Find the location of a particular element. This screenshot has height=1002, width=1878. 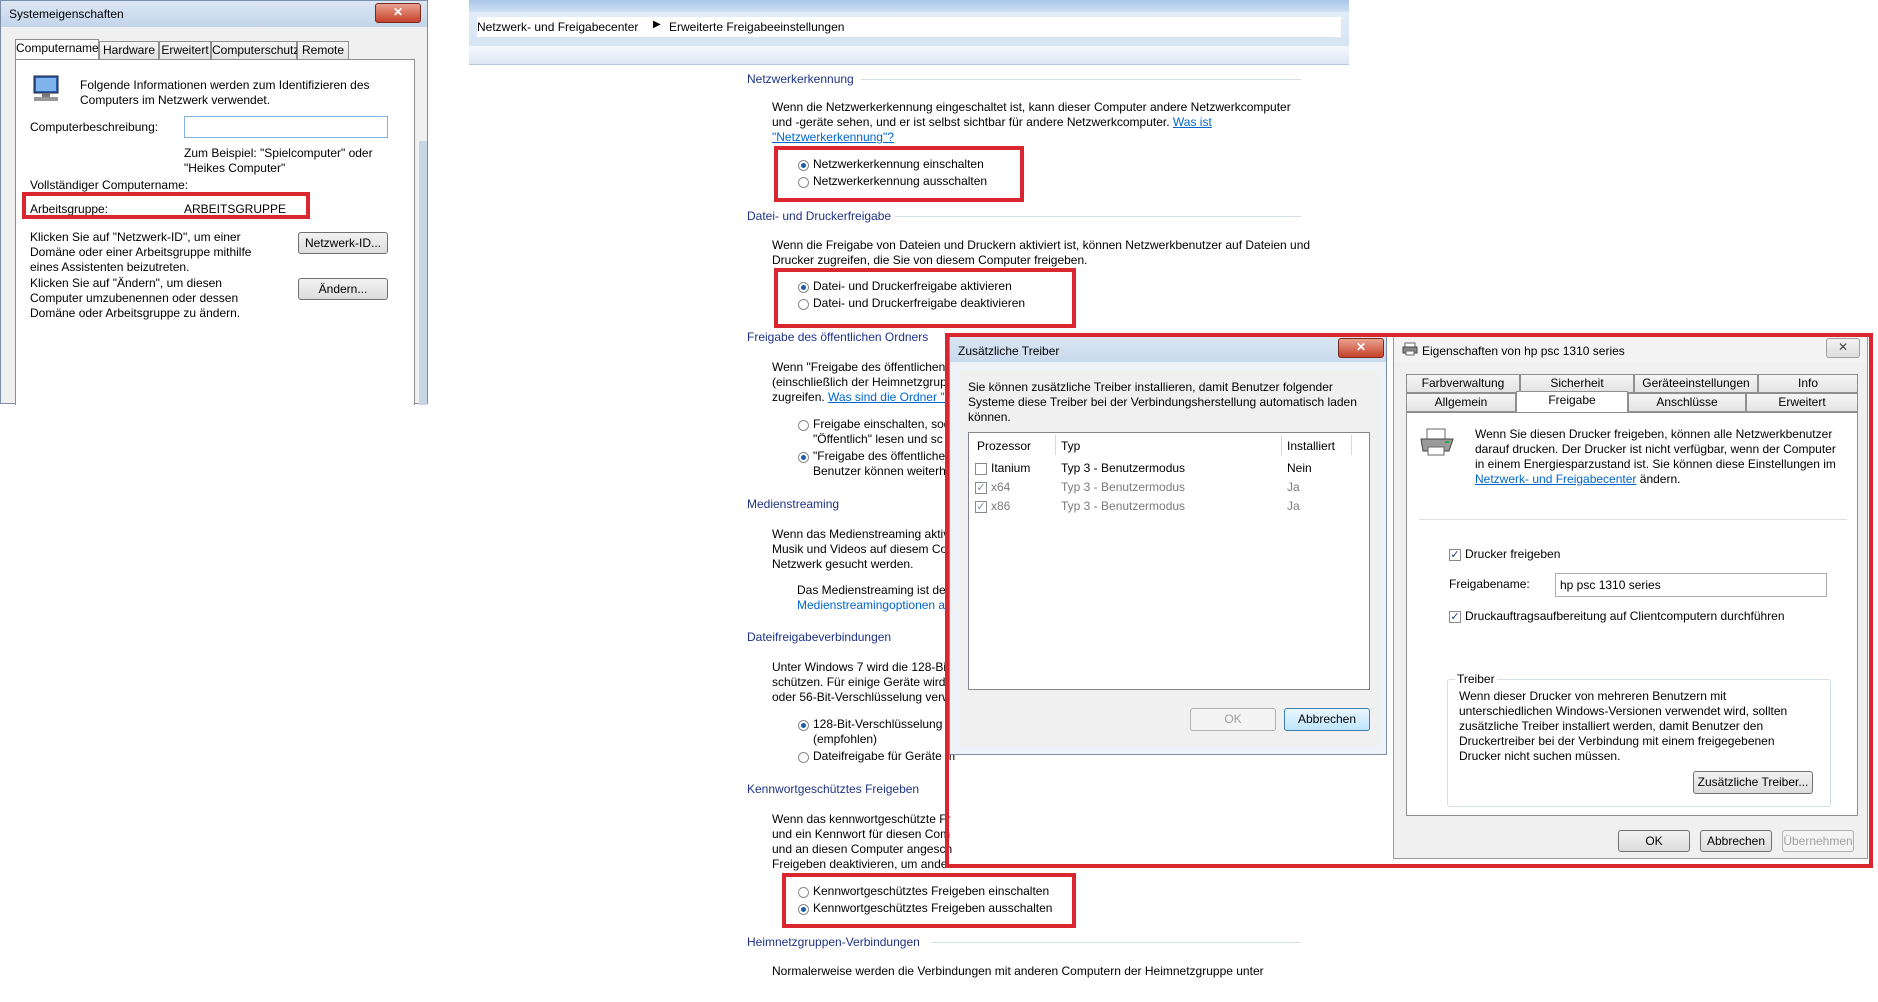

computer-icon is located at coordinates (46, 88).